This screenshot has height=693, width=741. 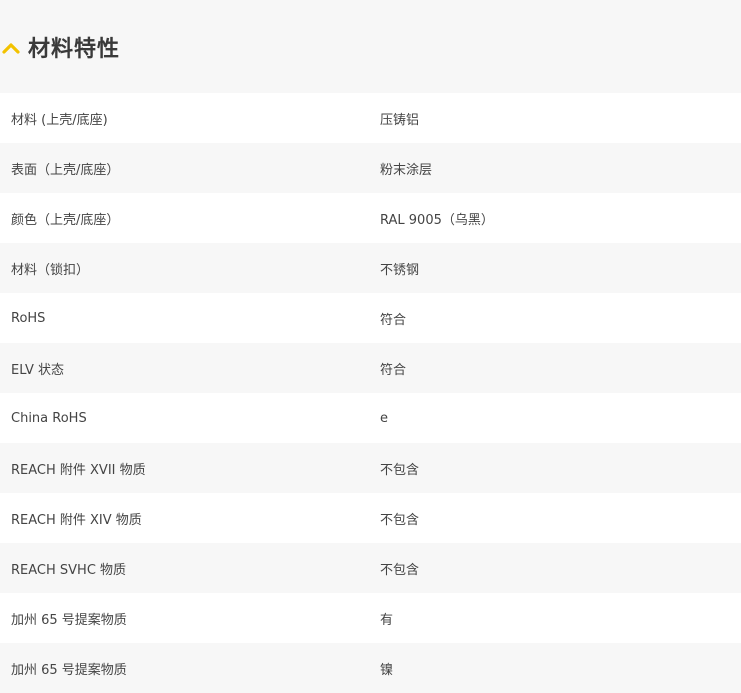 What do you see at coordinates (370, 118) in the screenshot?
I see `table-row: 材料 (上壳/底座) 压铸铝` at bounding box center [370, 118].